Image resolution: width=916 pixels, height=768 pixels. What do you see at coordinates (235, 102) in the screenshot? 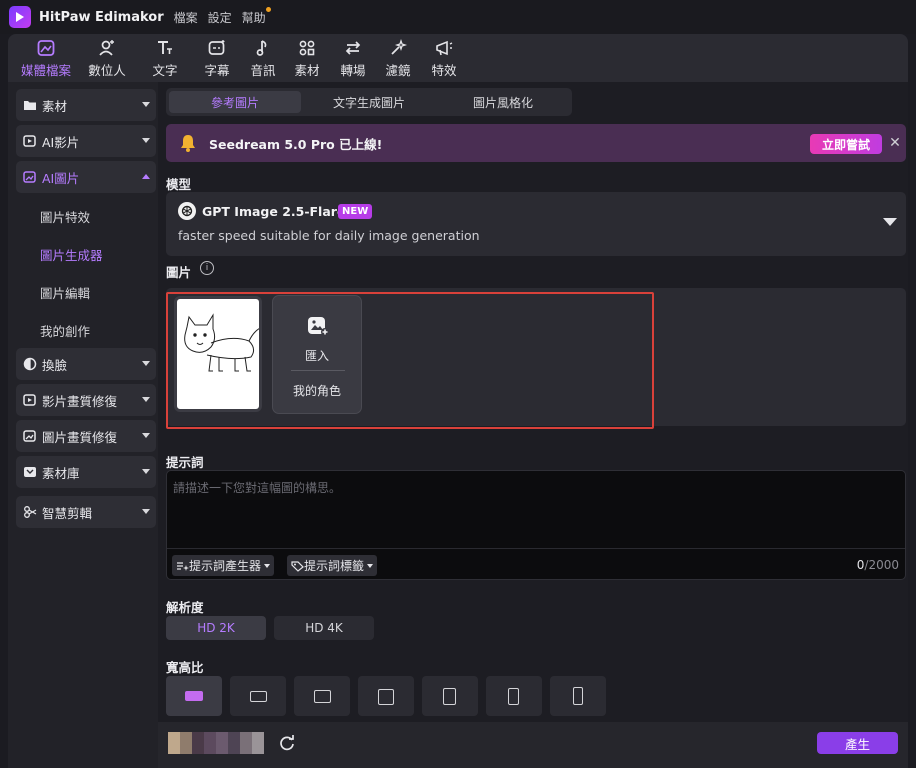
I see `tab-reference-image: 參考圖片` at bounding box center [235, 102].